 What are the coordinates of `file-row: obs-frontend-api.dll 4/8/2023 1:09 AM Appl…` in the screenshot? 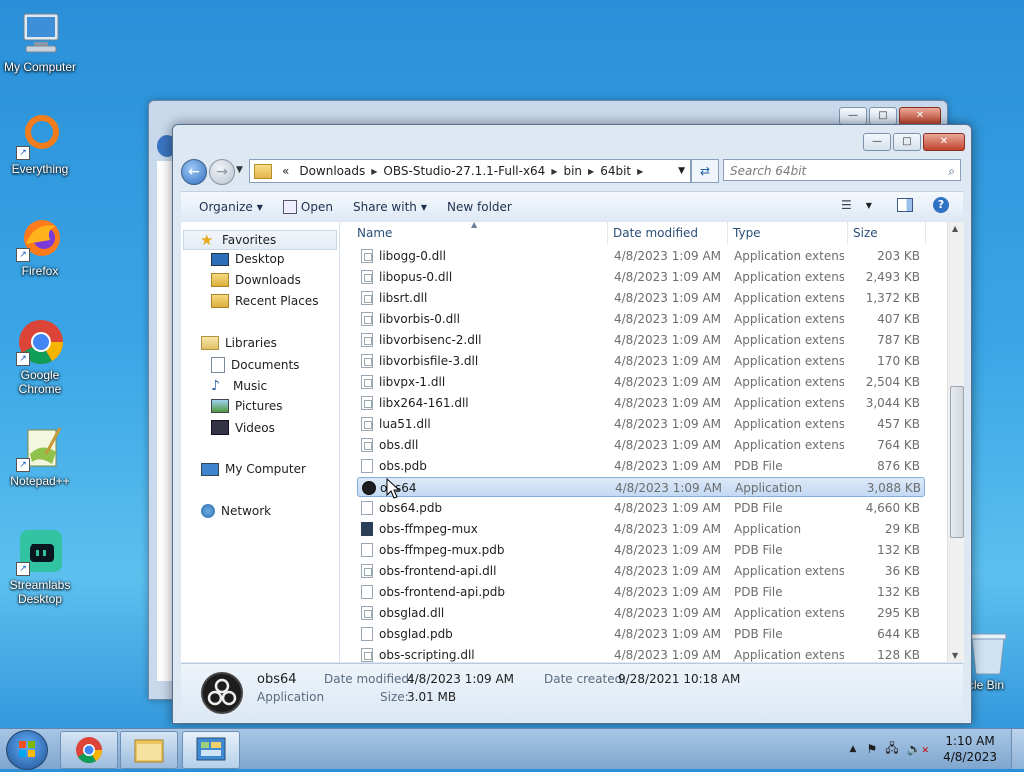 It's located at (641, 571).